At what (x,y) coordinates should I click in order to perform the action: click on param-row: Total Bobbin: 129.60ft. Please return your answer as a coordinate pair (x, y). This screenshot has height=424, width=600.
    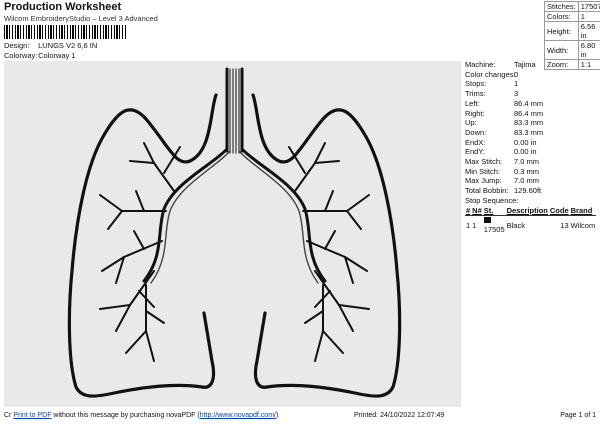
    Looking at the image, I should click on (504, 191).